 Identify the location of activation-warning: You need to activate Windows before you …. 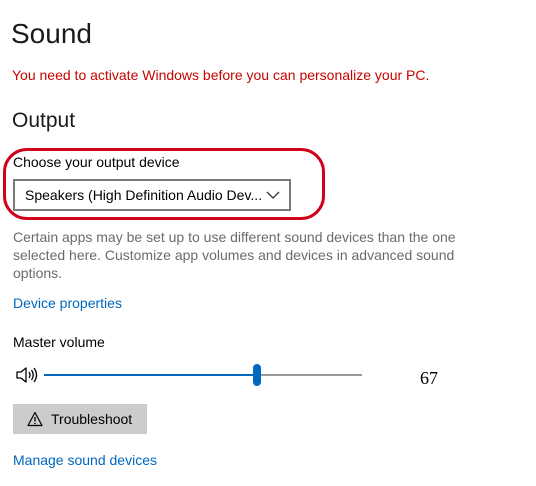
(221, 75).